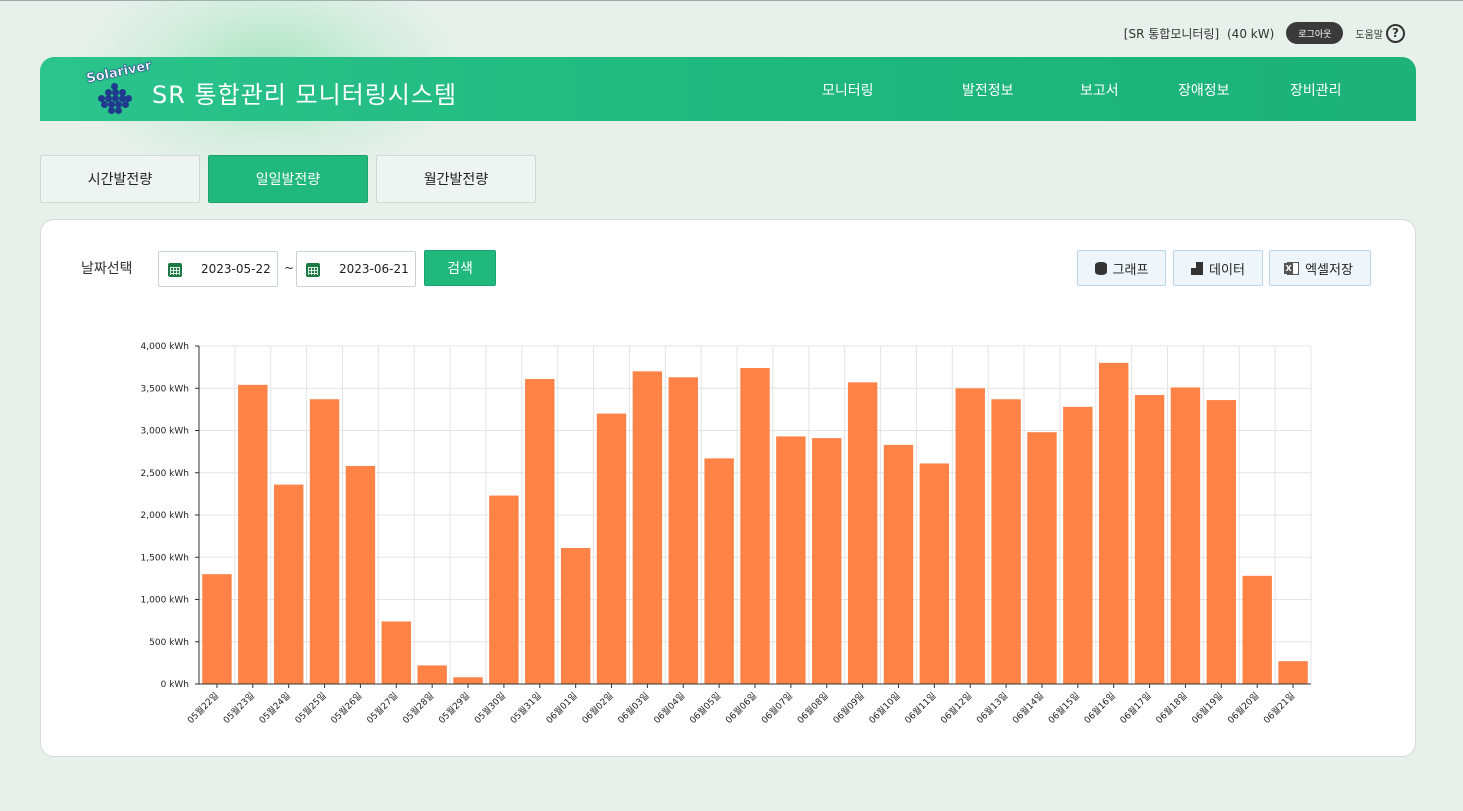 The height and width of the screenshot is (811, 1463). What do you see at coordinates (165, 347) in the screenshot?
I see `y-tick-label: 4,000 kWh` at bounding box center [165, 347].